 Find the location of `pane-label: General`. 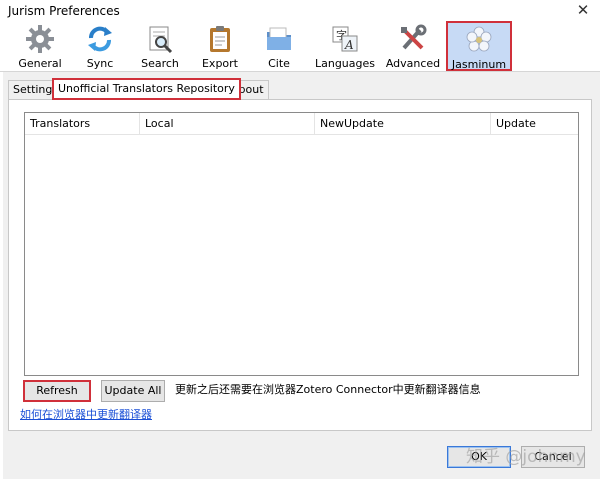

pane-label: General is located at coordinates (40, 63).